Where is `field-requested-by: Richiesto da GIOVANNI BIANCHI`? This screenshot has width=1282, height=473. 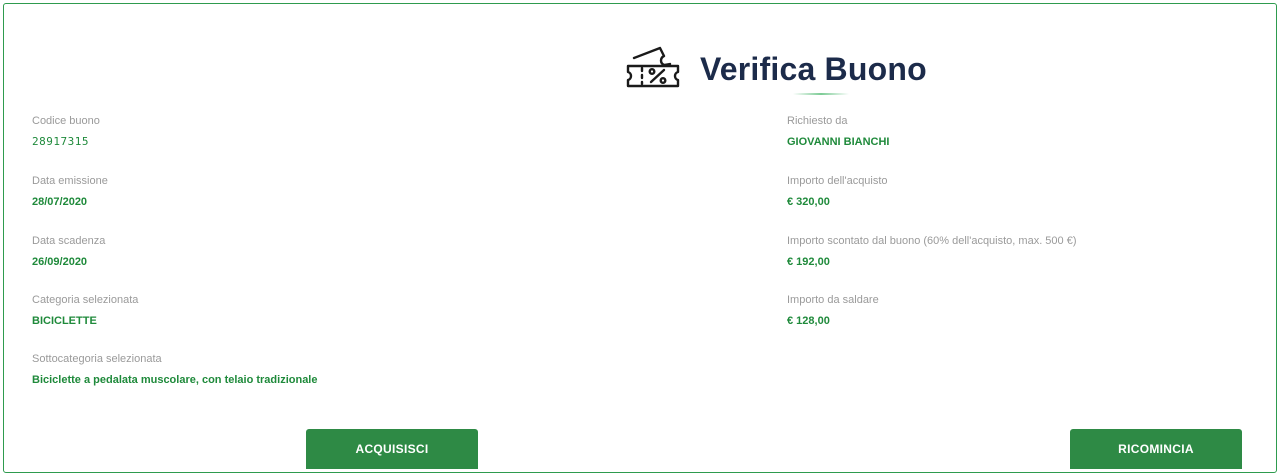
field-requested-by: Richiesto da GIOVANNI BIANCHI is located at coordinates (838, 131).